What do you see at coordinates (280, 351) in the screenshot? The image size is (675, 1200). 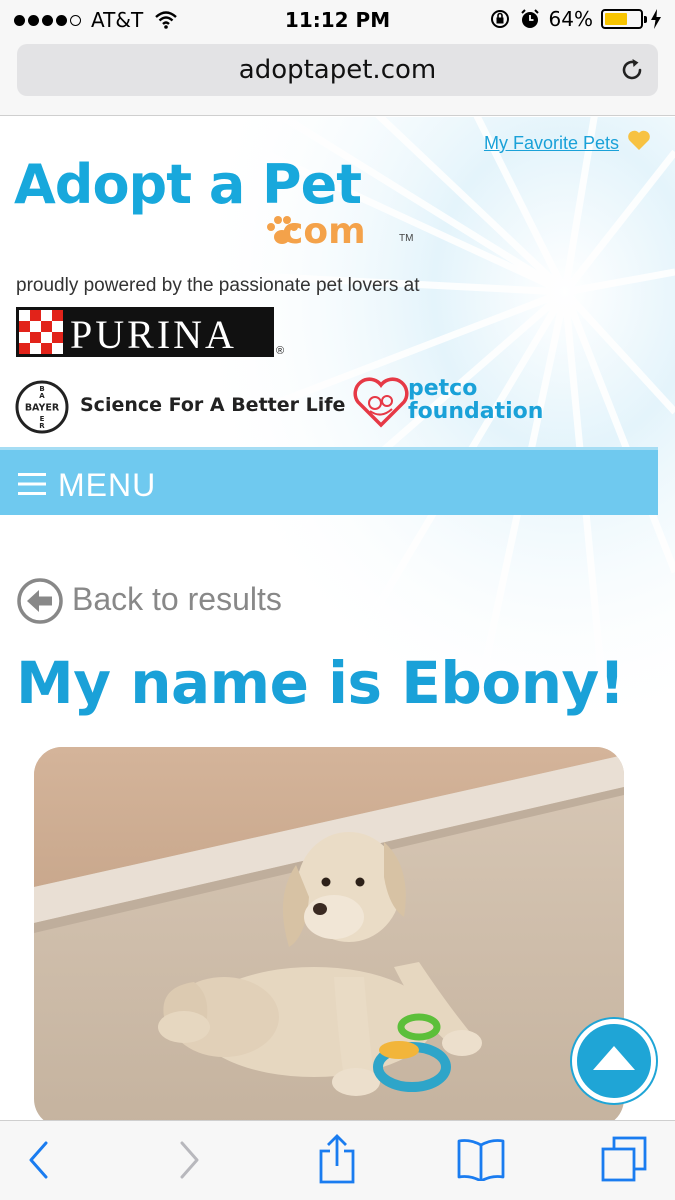 I see `registered-mark: ®` at bounding box center [280, 351].